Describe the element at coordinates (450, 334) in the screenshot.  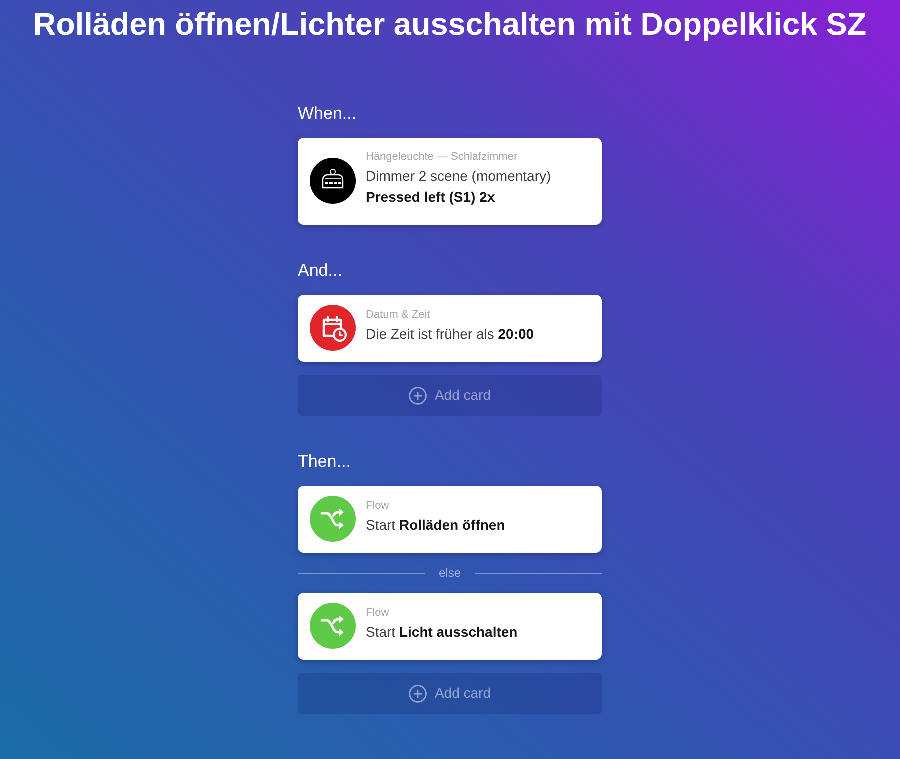
I see `card-text: Die Zeit ist früher als 20:00` at that location.